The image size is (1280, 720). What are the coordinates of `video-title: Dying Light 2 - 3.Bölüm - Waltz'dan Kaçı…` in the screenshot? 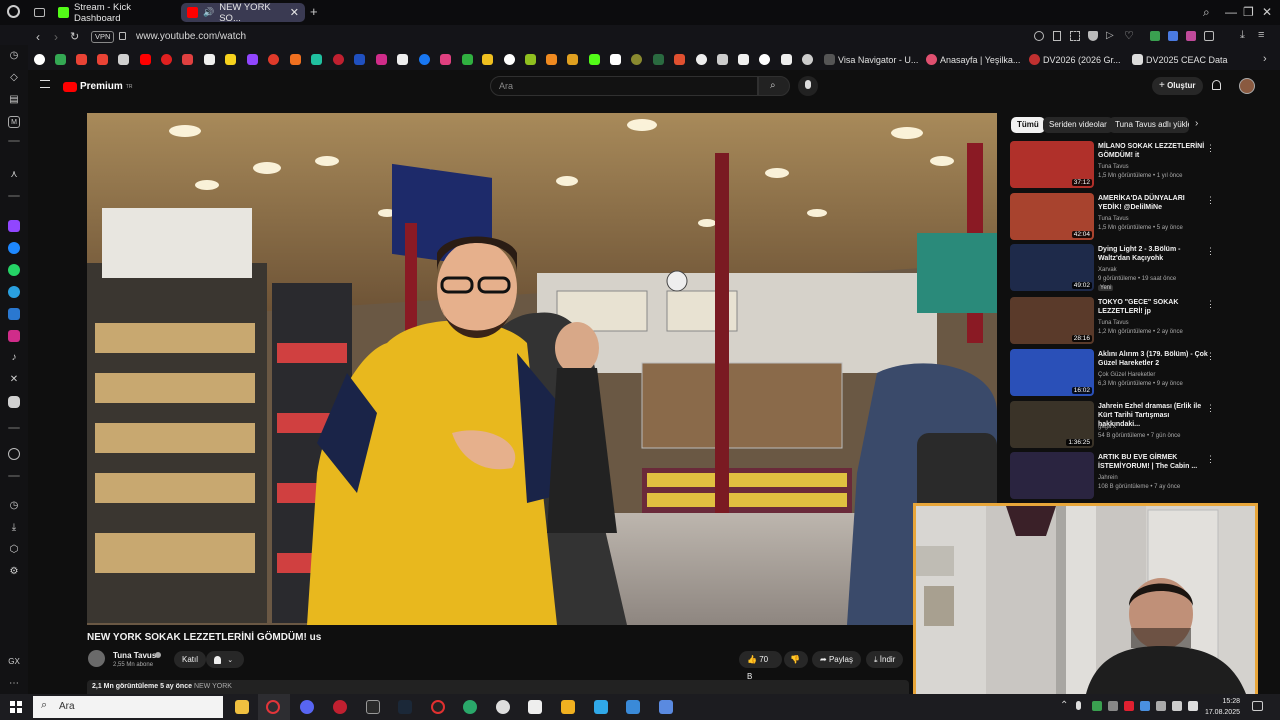 It's located at (1153, 254).